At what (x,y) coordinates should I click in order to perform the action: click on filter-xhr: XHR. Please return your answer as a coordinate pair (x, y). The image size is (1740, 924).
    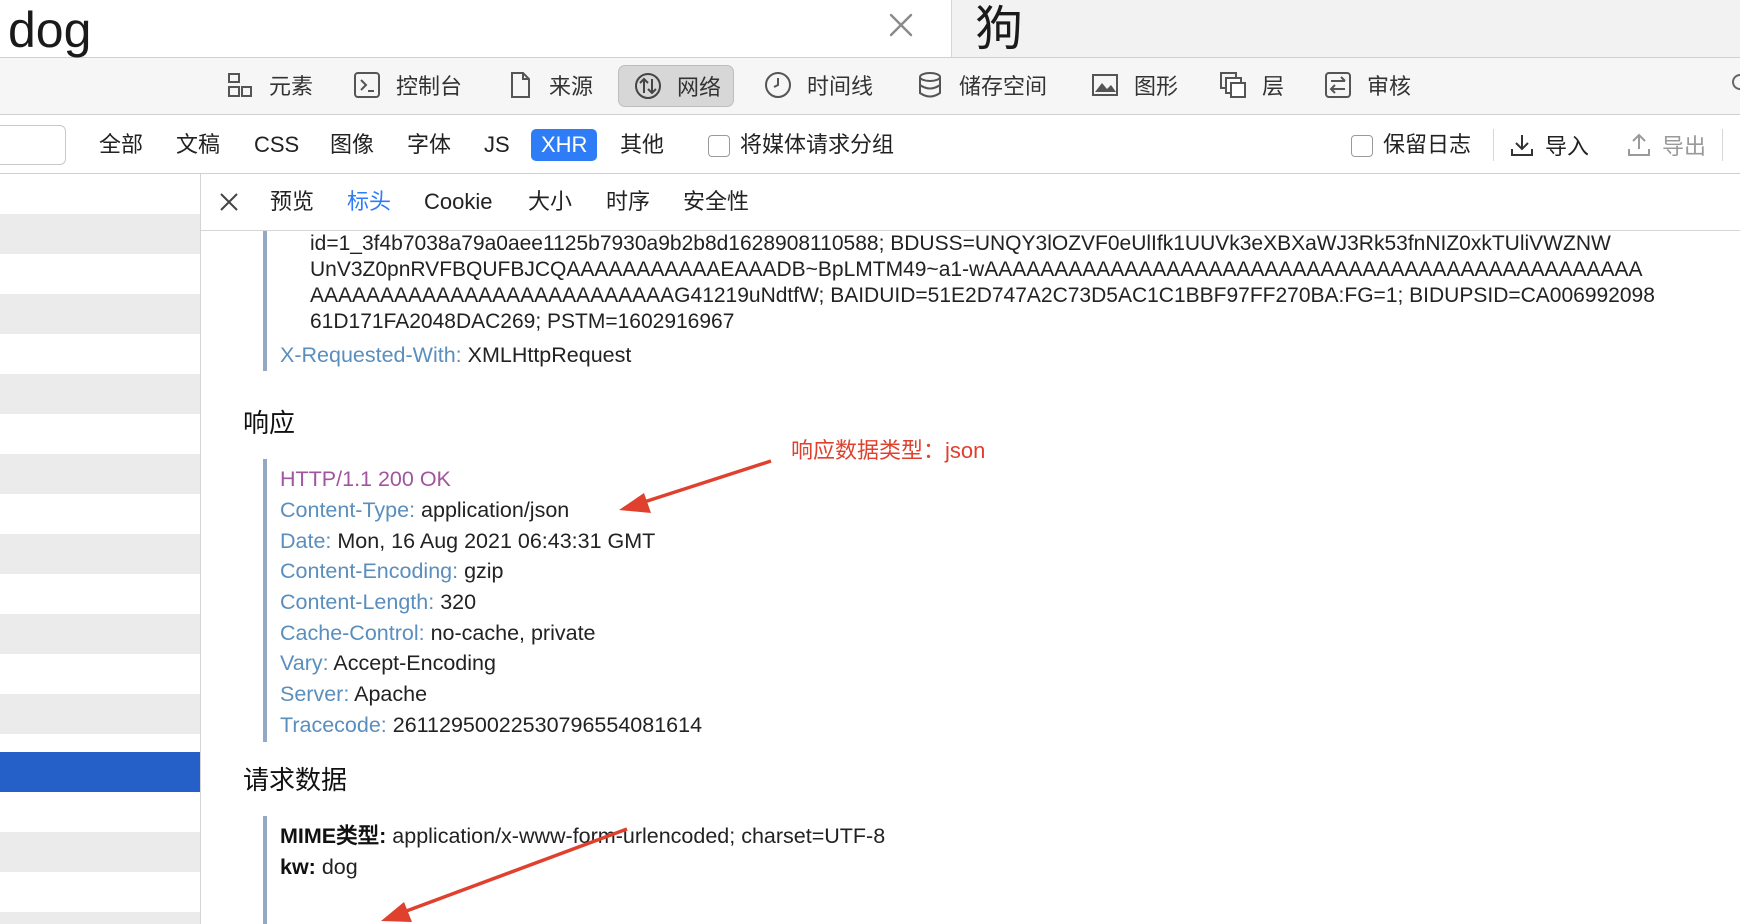
    Looking at the image, I should click on (564, 145).